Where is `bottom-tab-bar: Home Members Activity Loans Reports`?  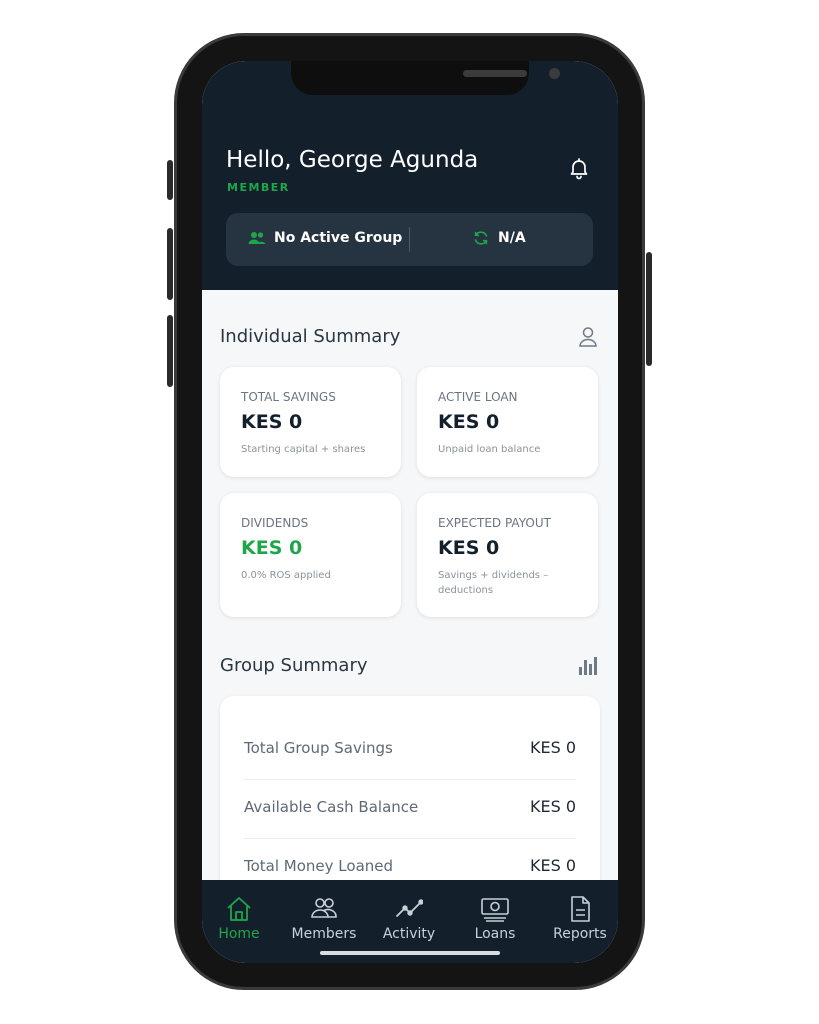
bottom-tab-bar: Home Members Activity Loans Reports is located at coordinates (410, 921).